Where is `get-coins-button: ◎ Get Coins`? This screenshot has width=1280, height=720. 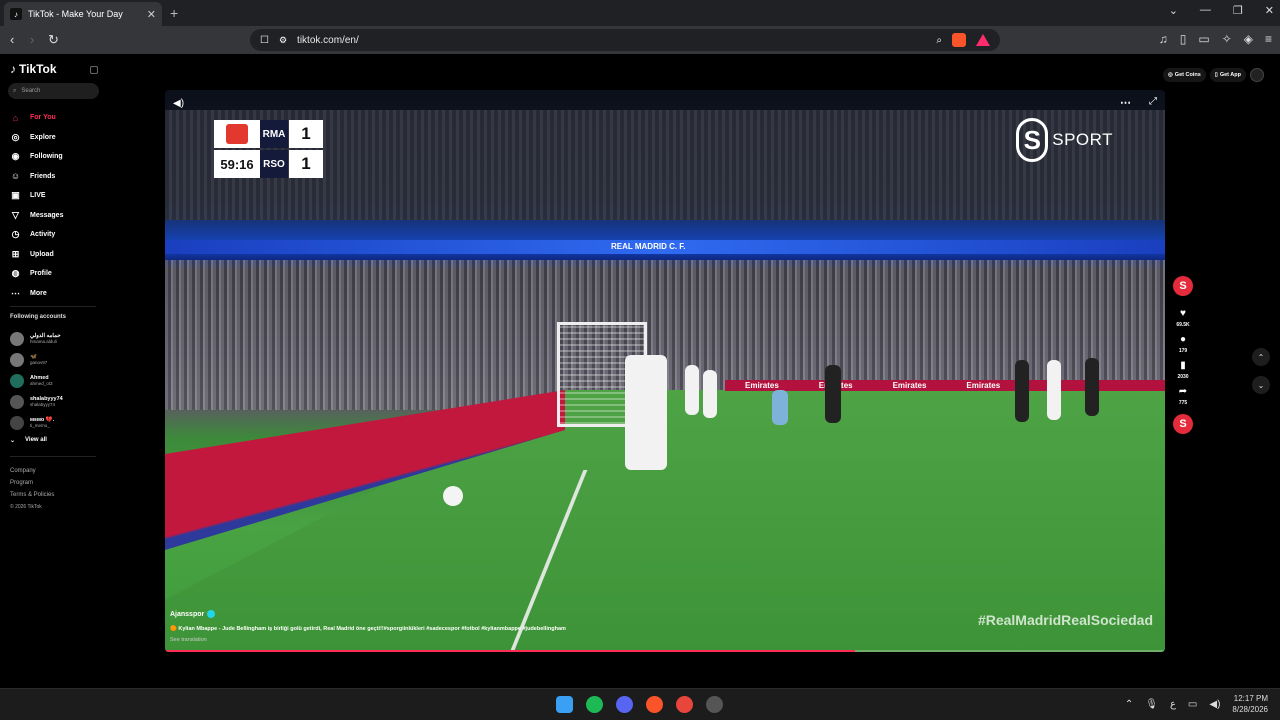 get-coins-button: ◎ Get Coins is located at coordinates (1184, 75).